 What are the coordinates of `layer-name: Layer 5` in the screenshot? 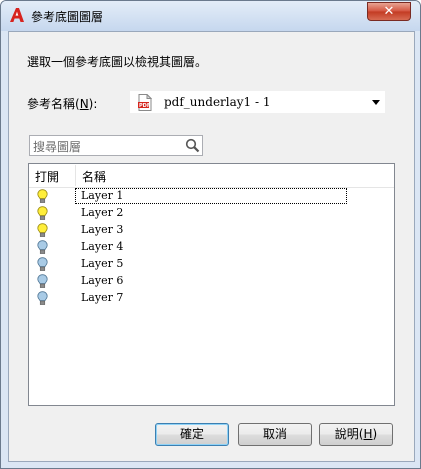 It's located at (102, 263).